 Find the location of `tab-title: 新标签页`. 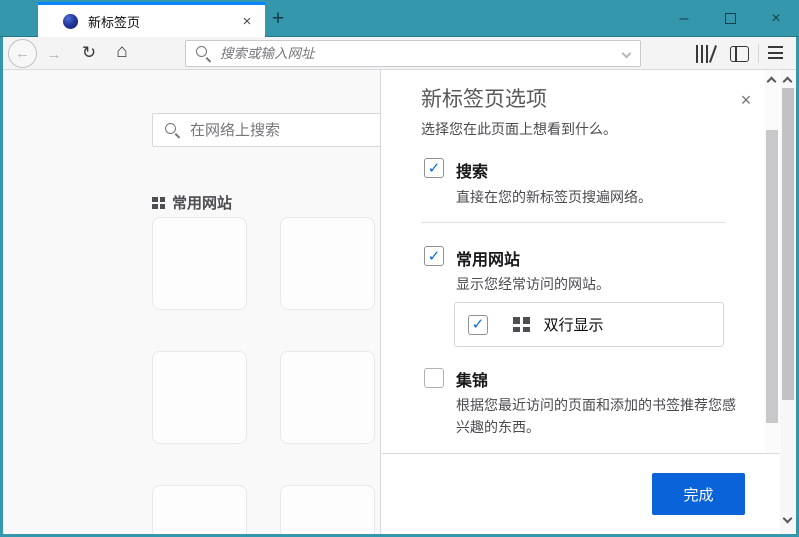

tab-title: 新标签页 is located at coordinates (114, 22).